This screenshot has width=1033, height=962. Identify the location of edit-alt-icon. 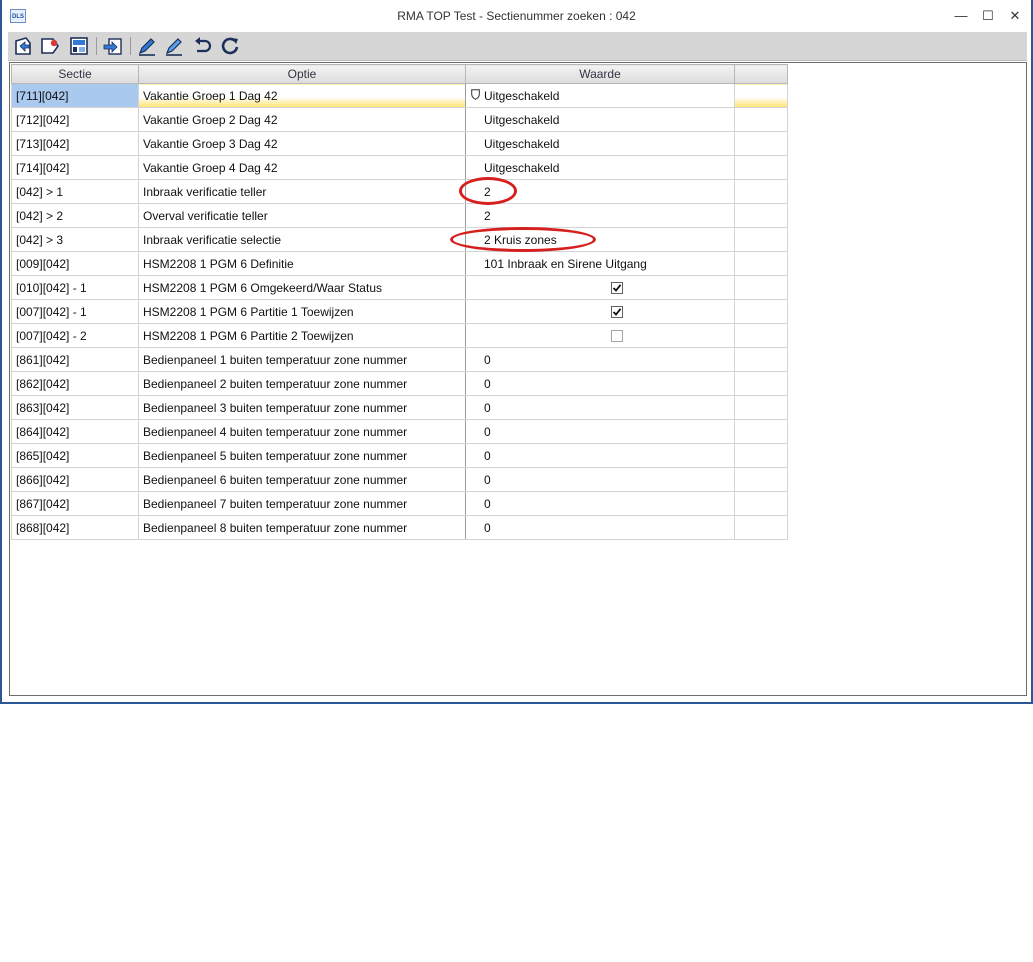
(174, 46).